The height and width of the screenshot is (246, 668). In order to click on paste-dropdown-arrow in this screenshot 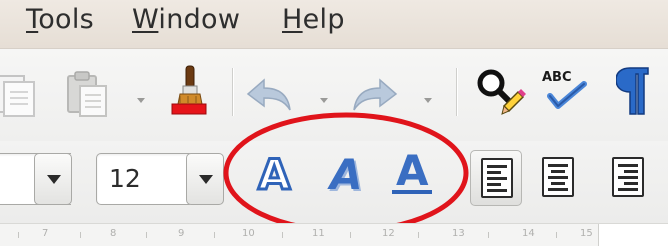, I will do `click(141, 100)`.